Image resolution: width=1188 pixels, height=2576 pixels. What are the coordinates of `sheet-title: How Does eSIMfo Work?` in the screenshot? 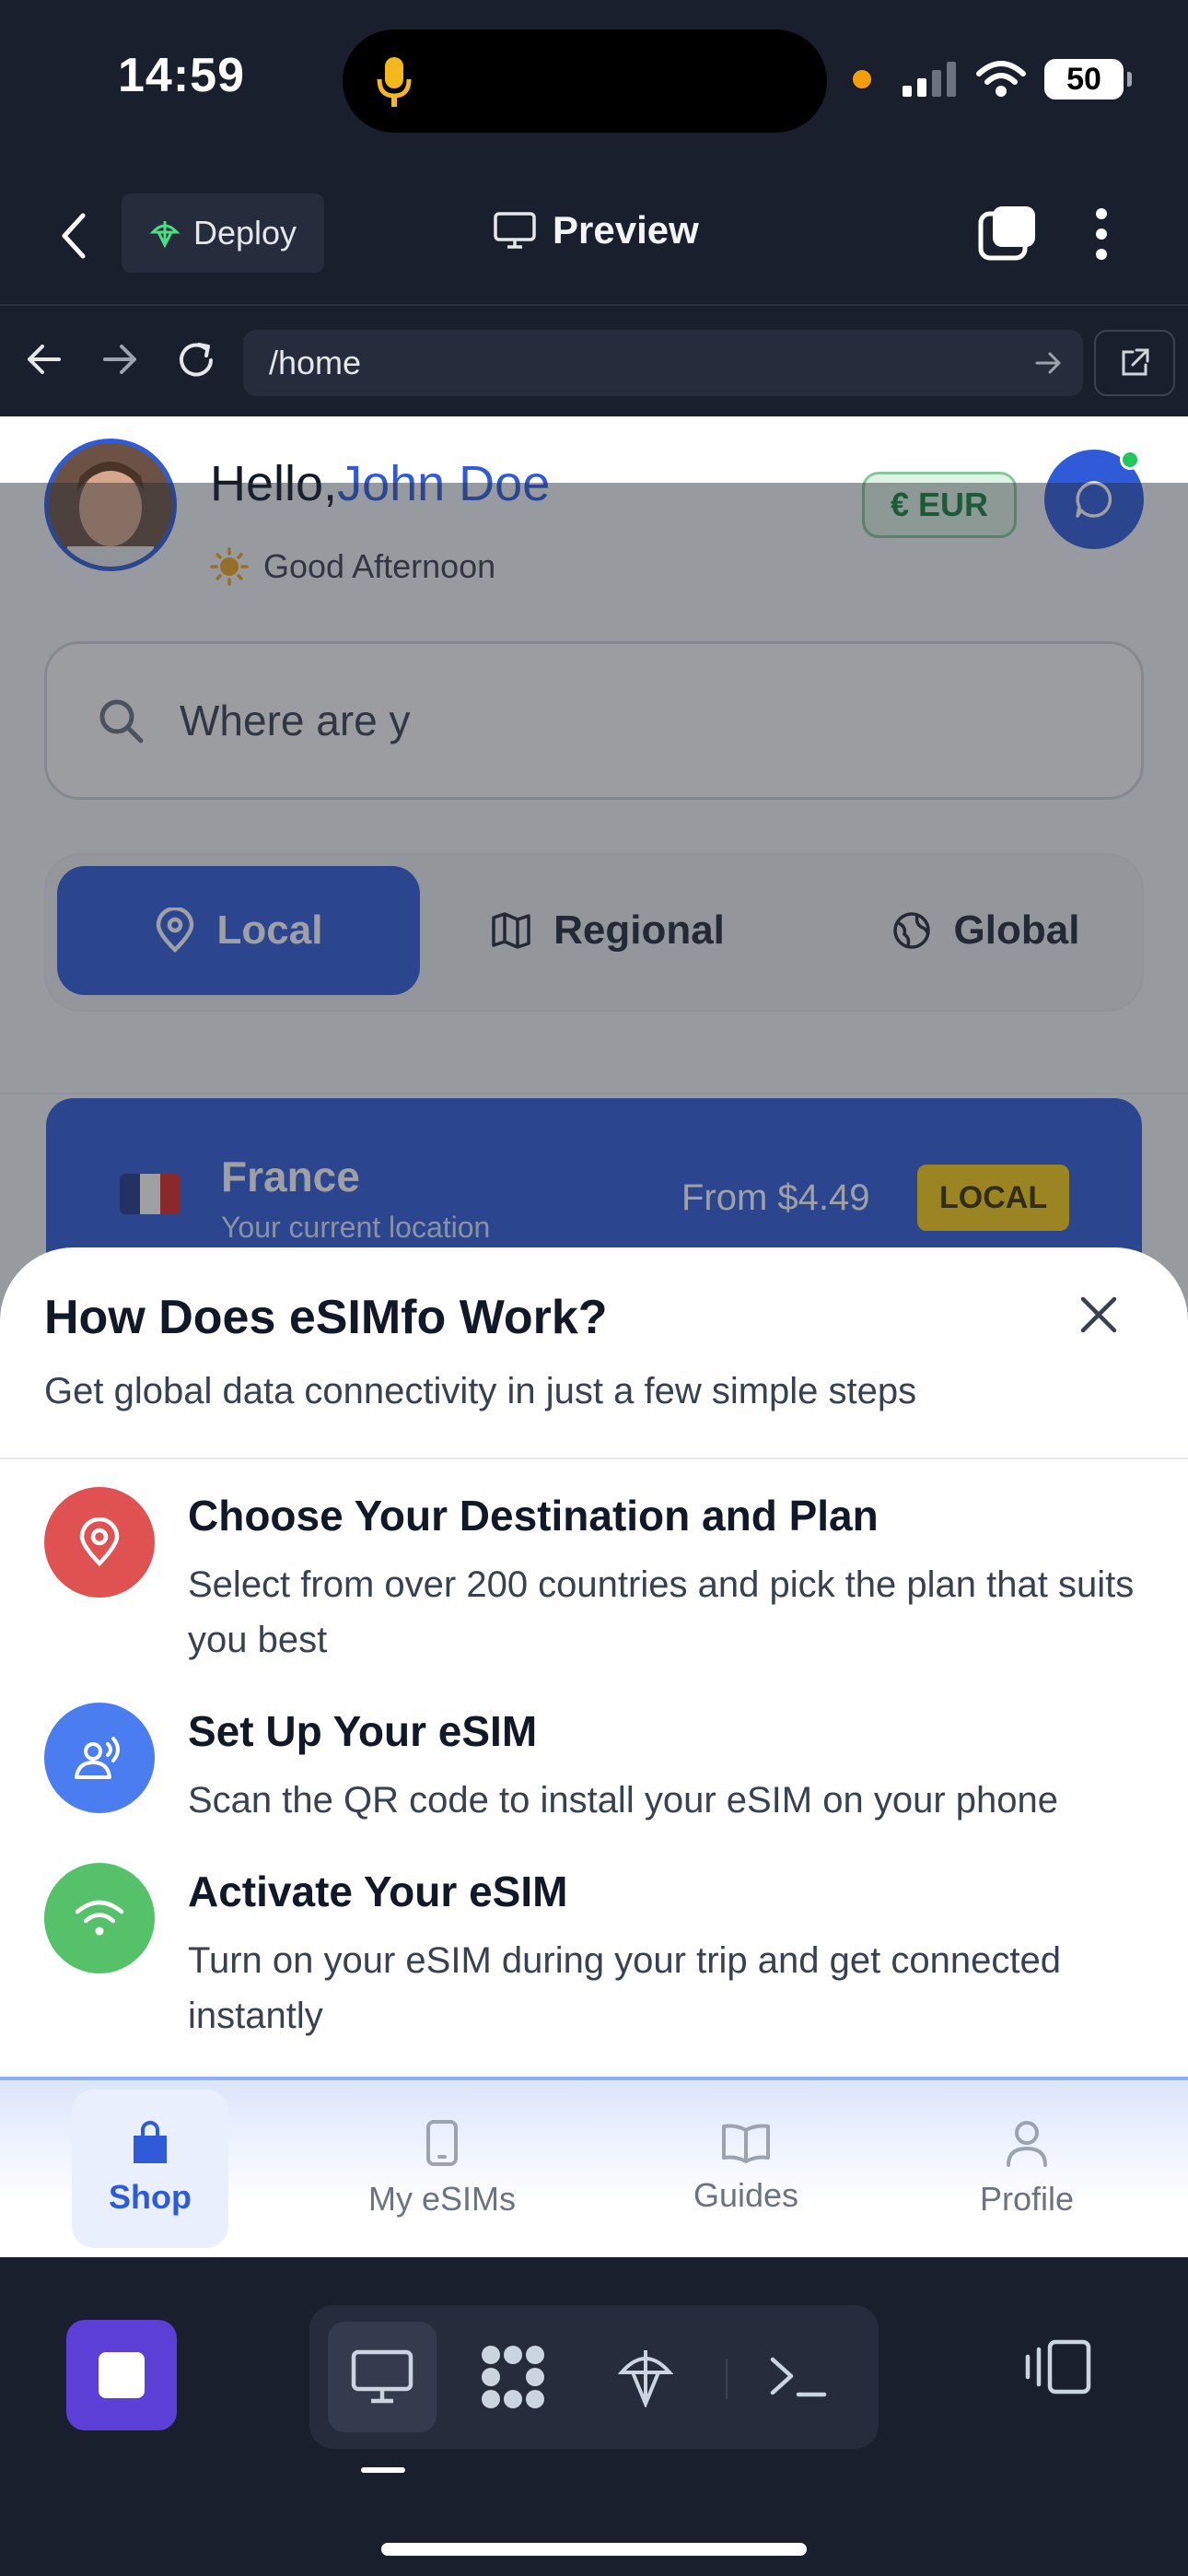 It's located at (326, 1317).